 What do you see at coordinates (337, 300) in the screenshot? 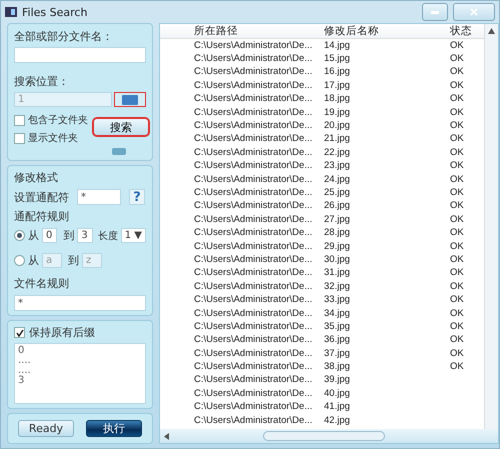
I see `table-cell: 33.jpg` at bounding box center [337, 300].